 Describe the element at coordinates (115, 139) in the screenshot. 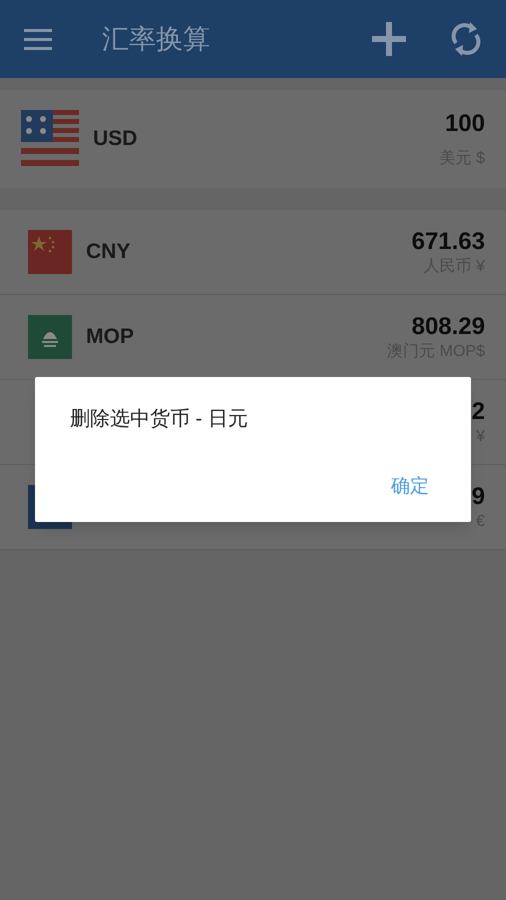

I see `currency-code: USD` at that location.